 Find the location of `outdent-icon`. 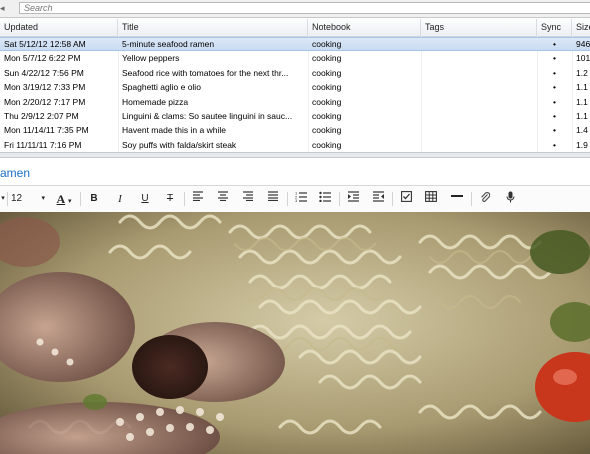

outdent-icon is located at coordinates (378, 199).